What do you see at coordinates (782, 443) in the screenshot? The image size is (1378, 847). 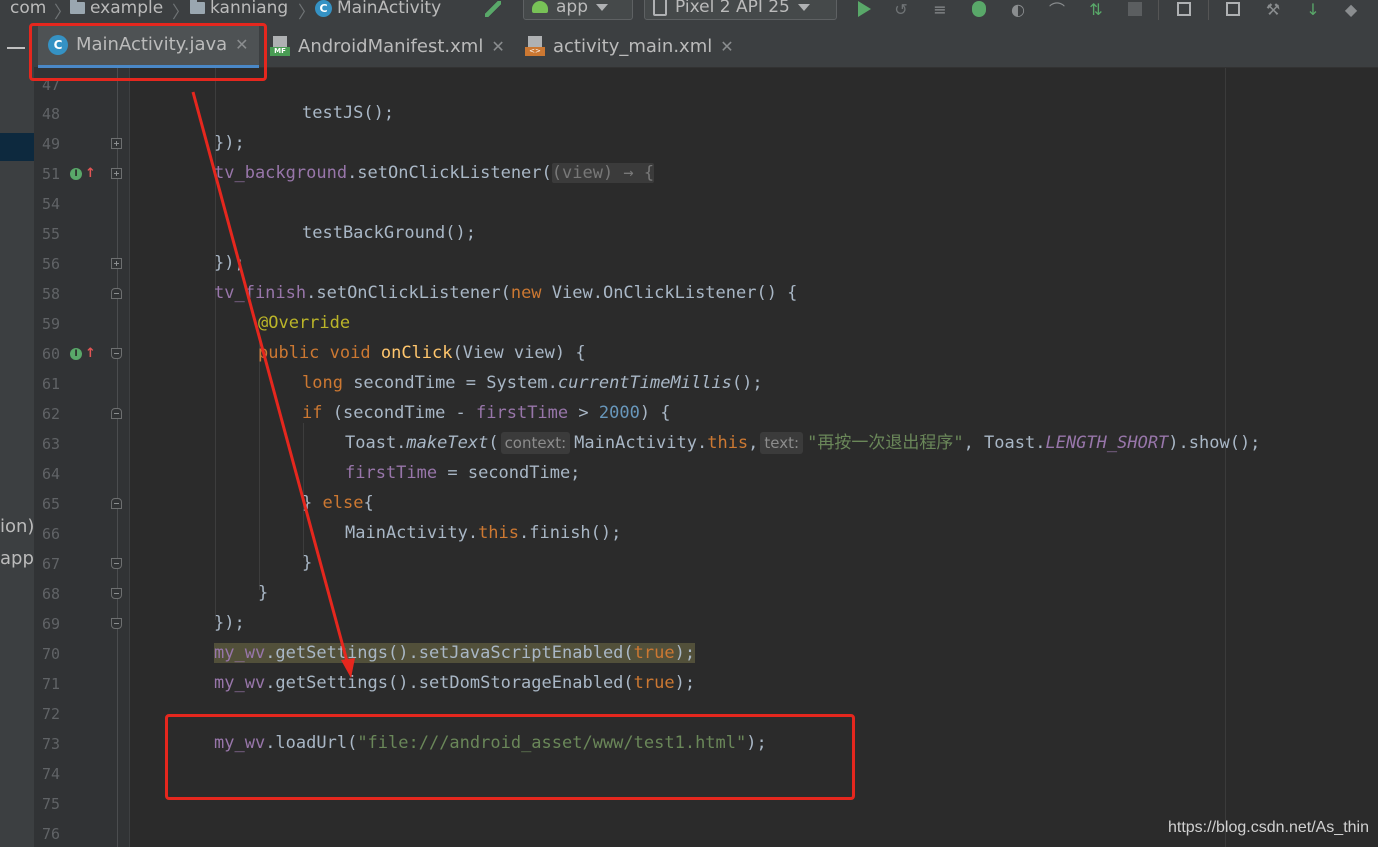 I see `parameter-hint: text:` at bounding box center [782, 443].